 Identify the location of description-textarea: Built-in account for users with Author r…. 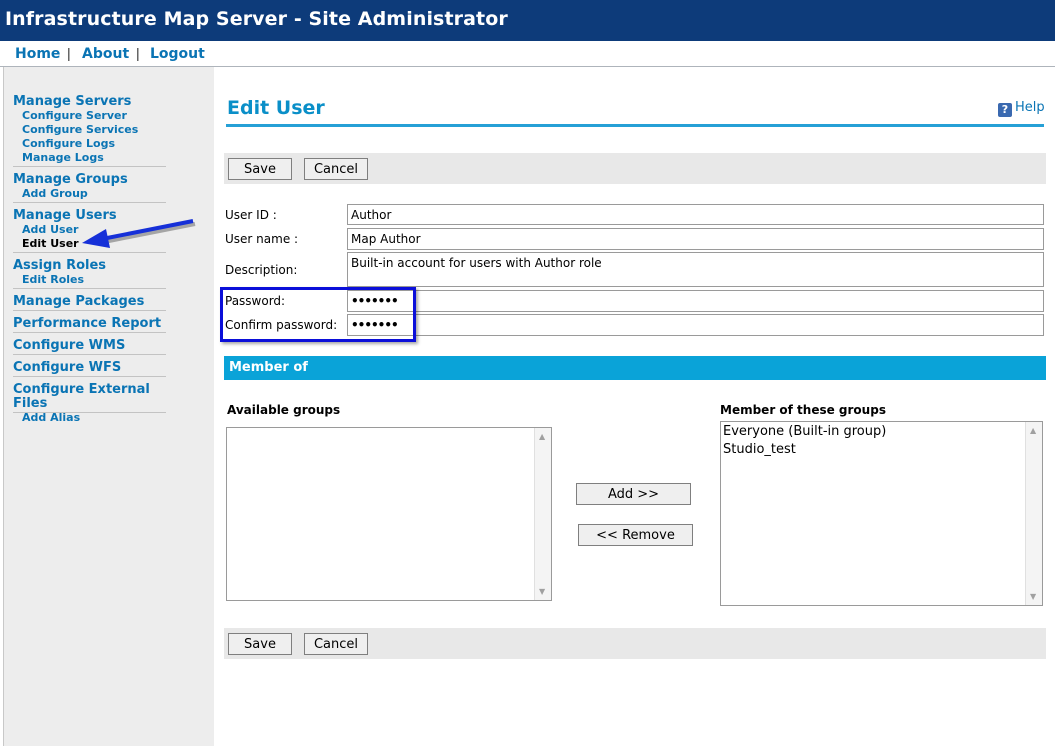
(695, 269).